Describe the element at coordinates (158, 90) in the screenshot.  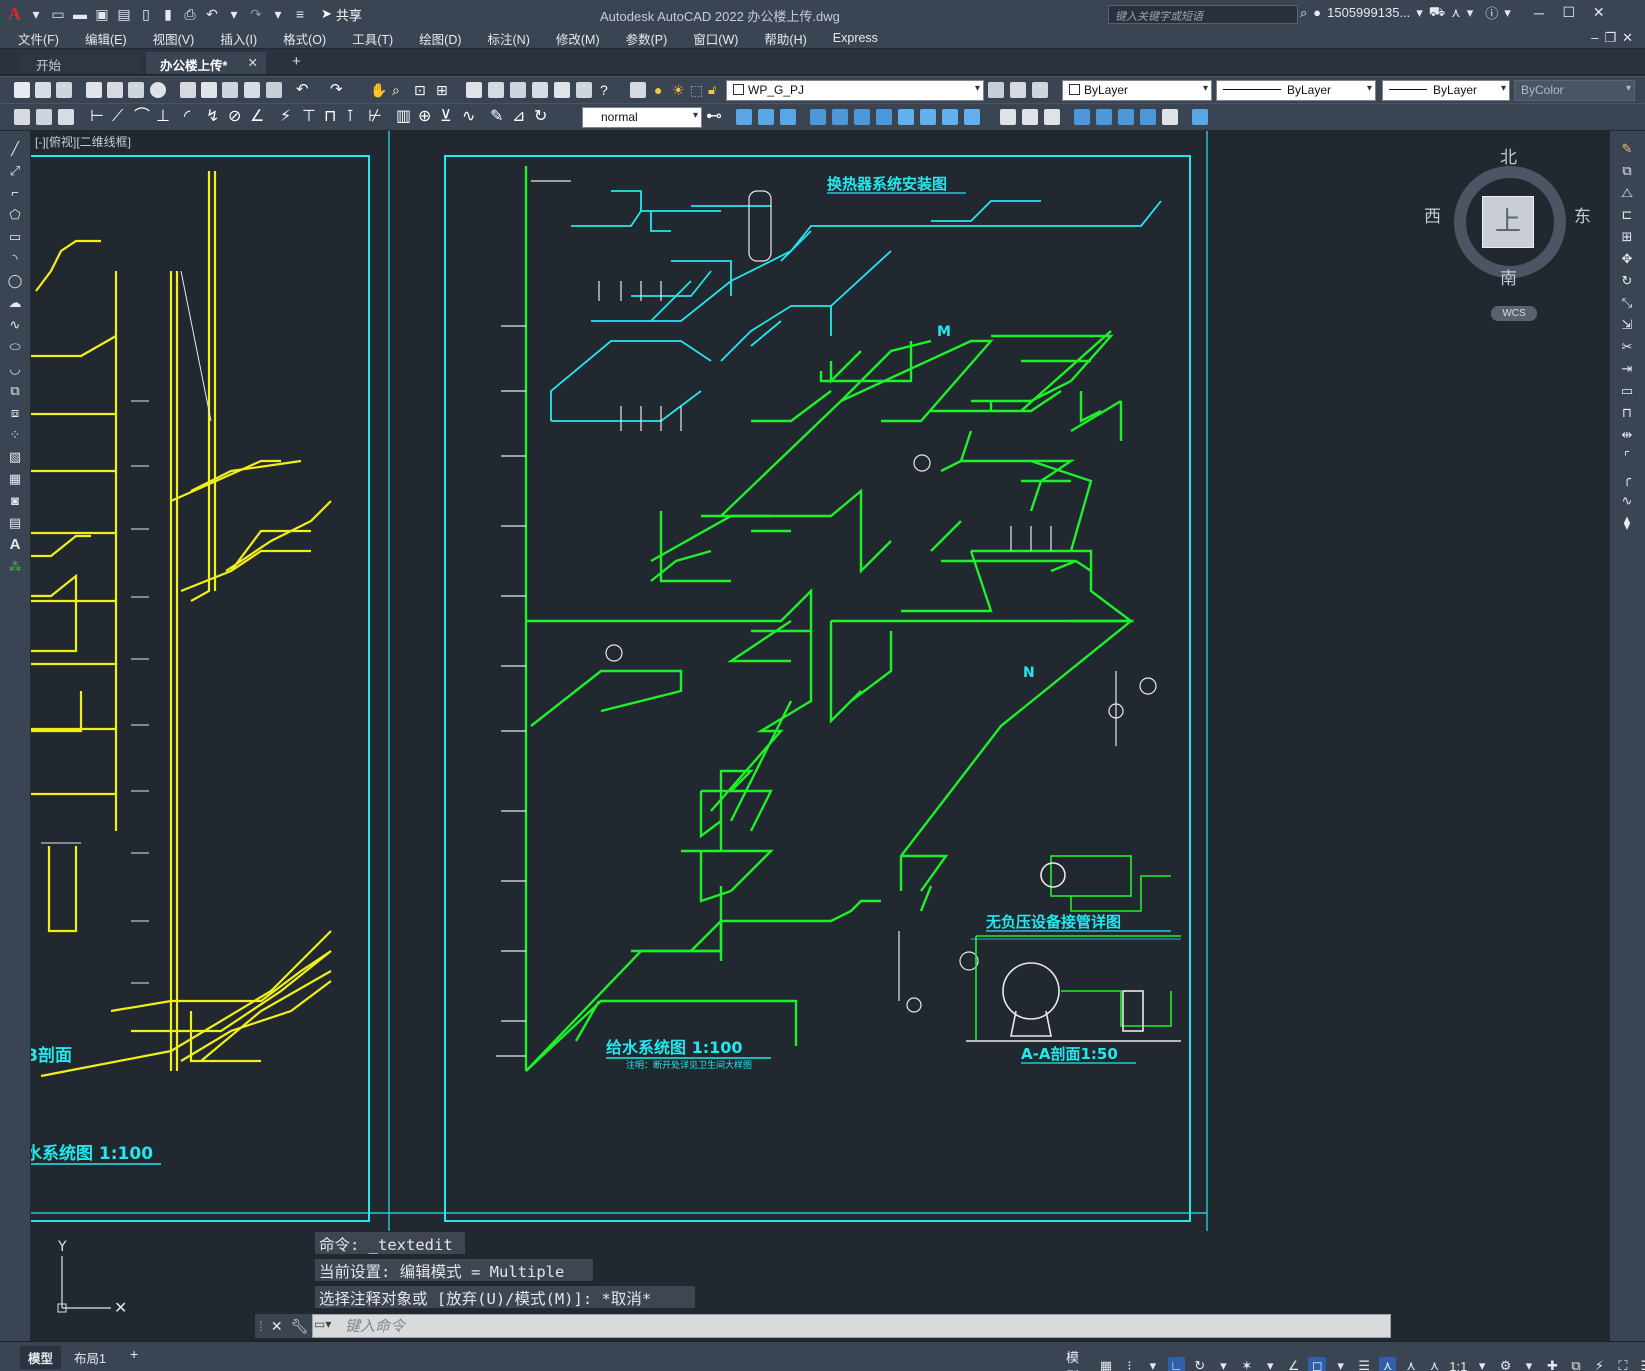
I see `3d-print-icon` at that location.